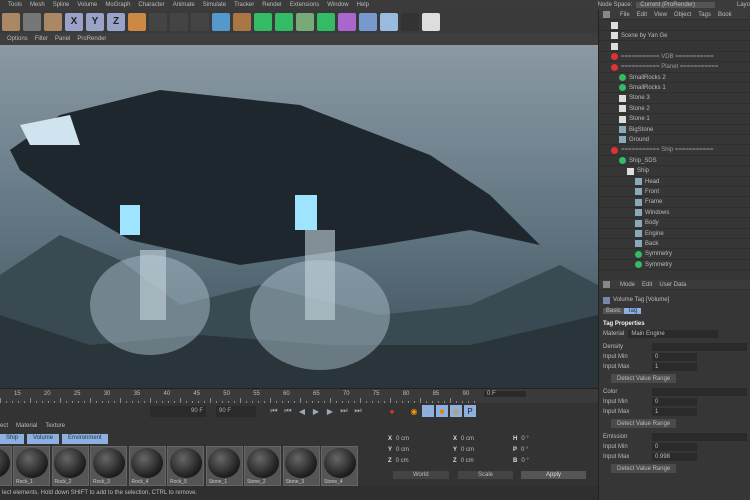 This screenshot has width=750, height=500. I want to click on attr-tab-basic: Basic, so click(613, 311).